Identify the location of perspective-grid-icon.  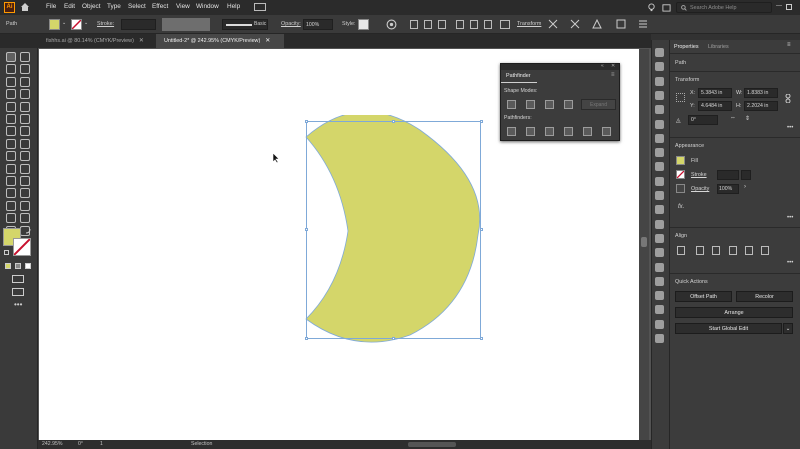
(11, 168).